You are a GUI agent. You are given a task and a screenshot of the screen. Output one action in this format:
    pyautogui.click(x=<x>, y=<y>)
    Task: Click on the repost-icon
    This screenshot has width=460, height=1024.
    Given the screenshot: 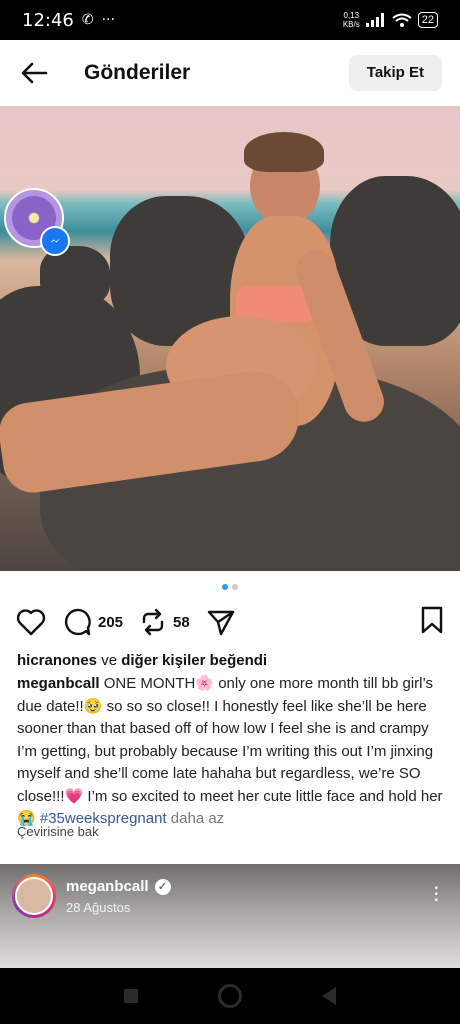 What is the action you would take?
    pyautogui.click(x=153, y=622)
    